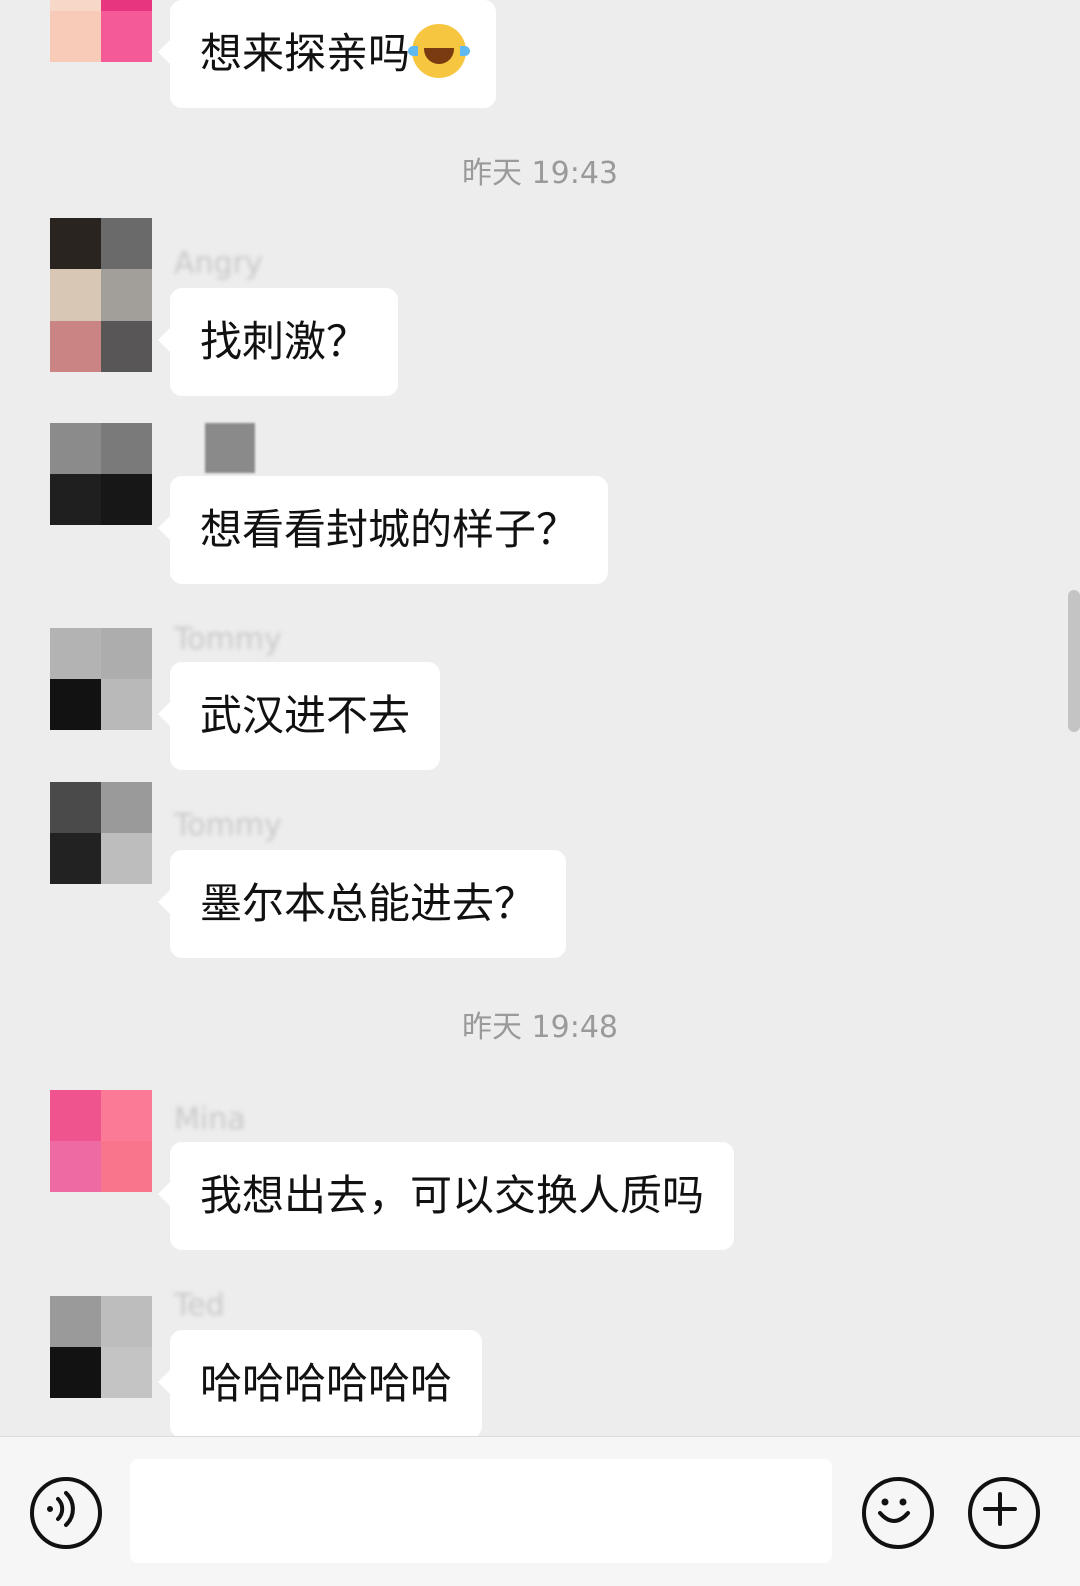 This screenshot has height=1586, width=1080. Describe the element at coordinates (305, 53) in the screenshot. I see `message-text: 想来探亲吗` at that location.